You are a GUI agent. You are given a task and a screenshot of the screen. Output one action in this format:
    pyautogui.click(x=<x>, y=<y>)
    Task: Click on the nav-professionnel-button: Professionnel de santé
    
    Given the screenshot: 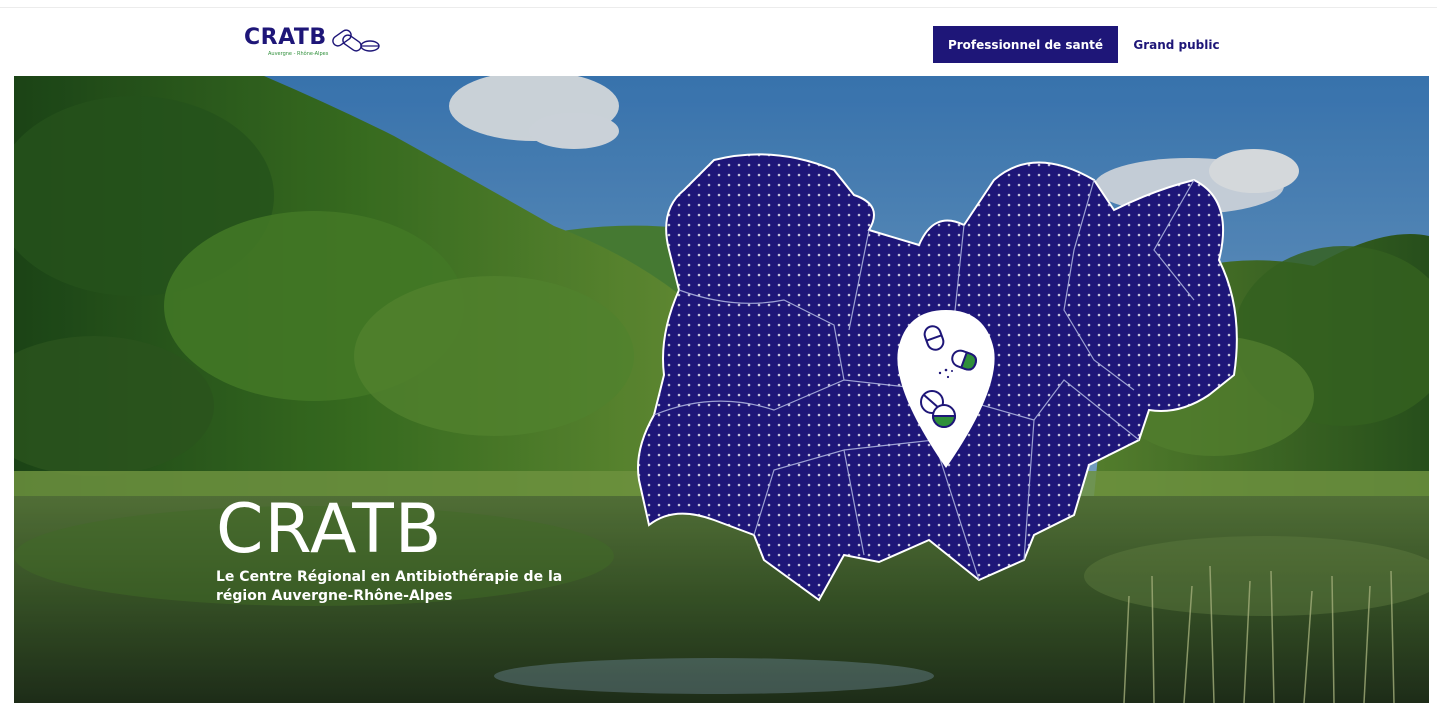 What is the action you would take?
    pyautogui.click(x=1025, y=44)
    